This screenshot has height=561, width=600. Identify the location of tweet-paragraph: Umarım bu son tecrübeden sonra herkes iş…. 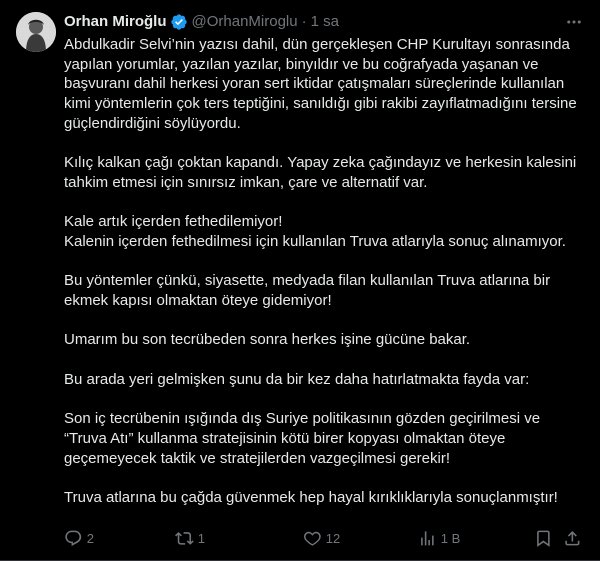
(267, 340).